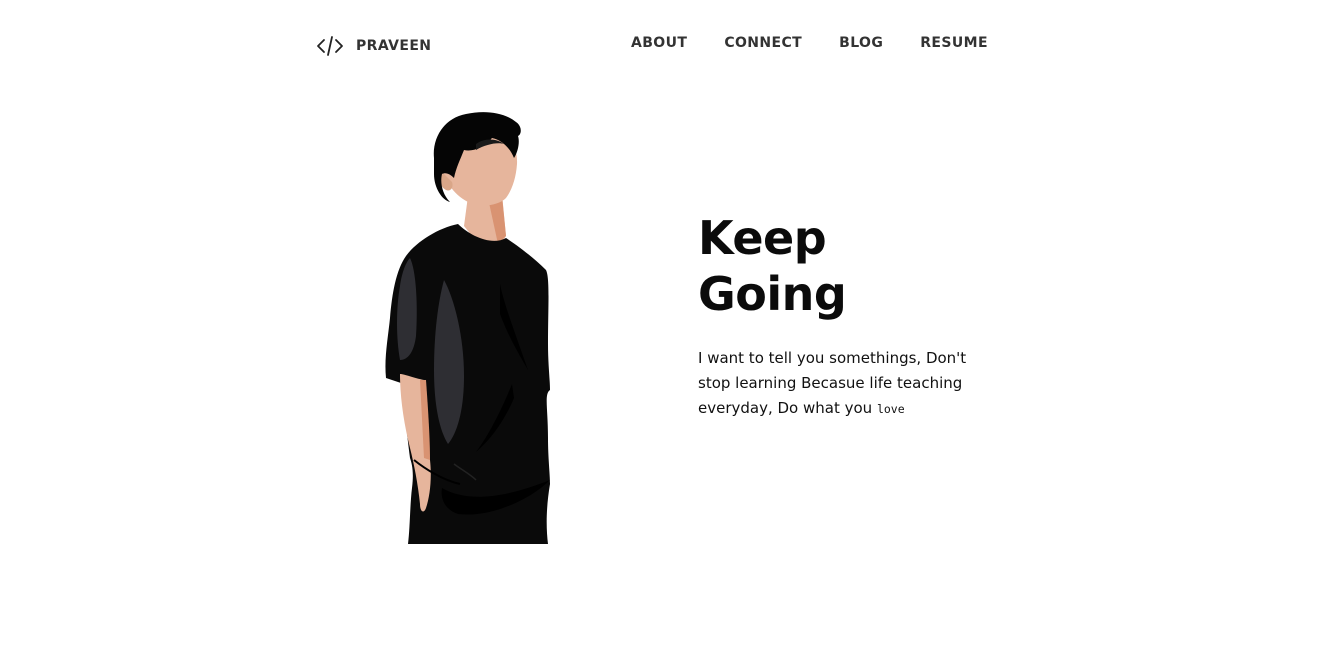  Describe the element at coordinates (954, 43) in the screenshot. I see `nav-link-resume: RESUME` at that location.